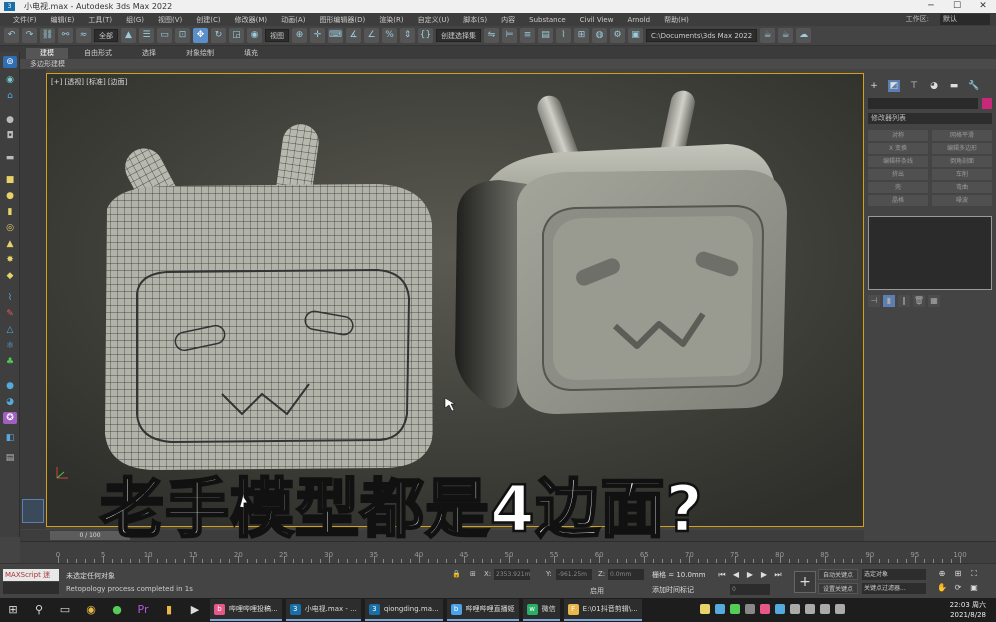 This screenshot has height=622, width=996. What do you see at coordinates (10, 228) in the screenshot?
I see `torus-icon: ◎` at bounding box center [10, 228].